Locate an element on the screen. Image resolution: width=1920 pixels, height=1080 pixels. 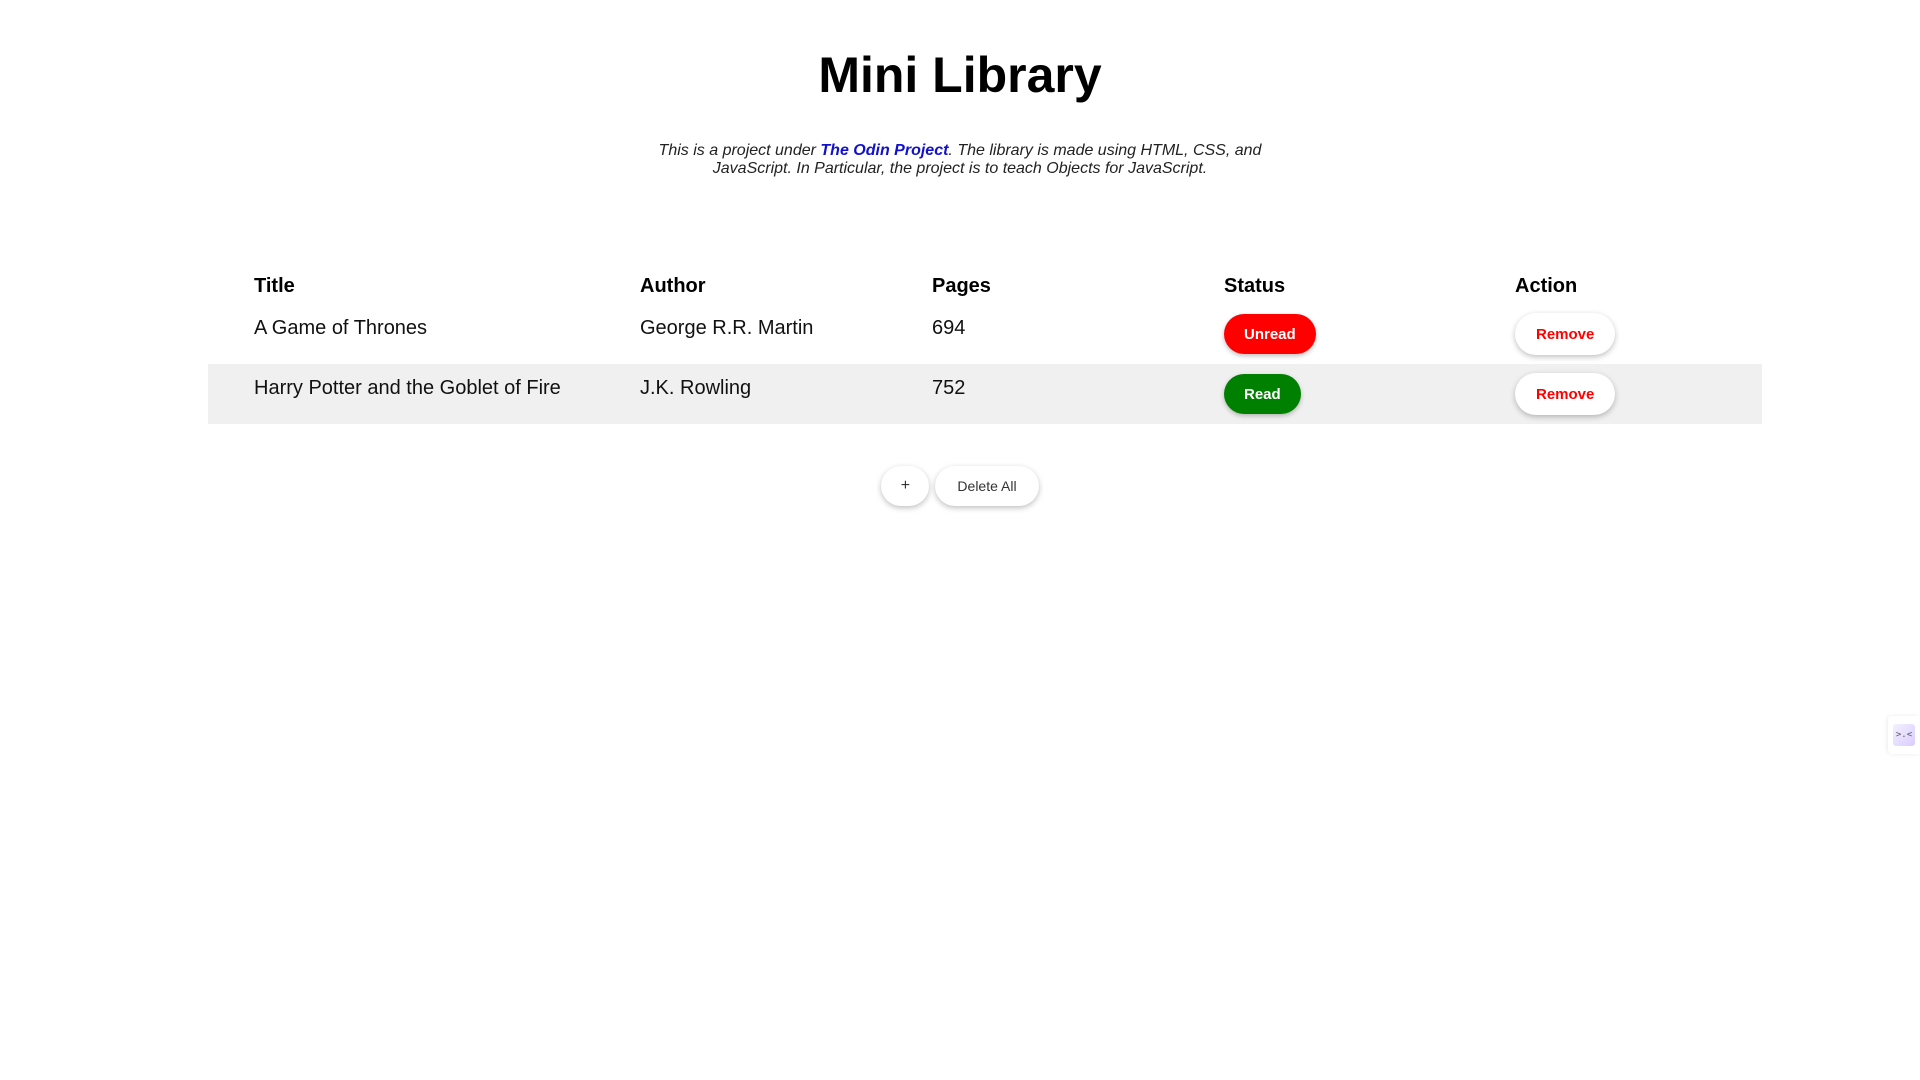
assistant-widget-icon: >.< is located at coordinates (1904, 735).